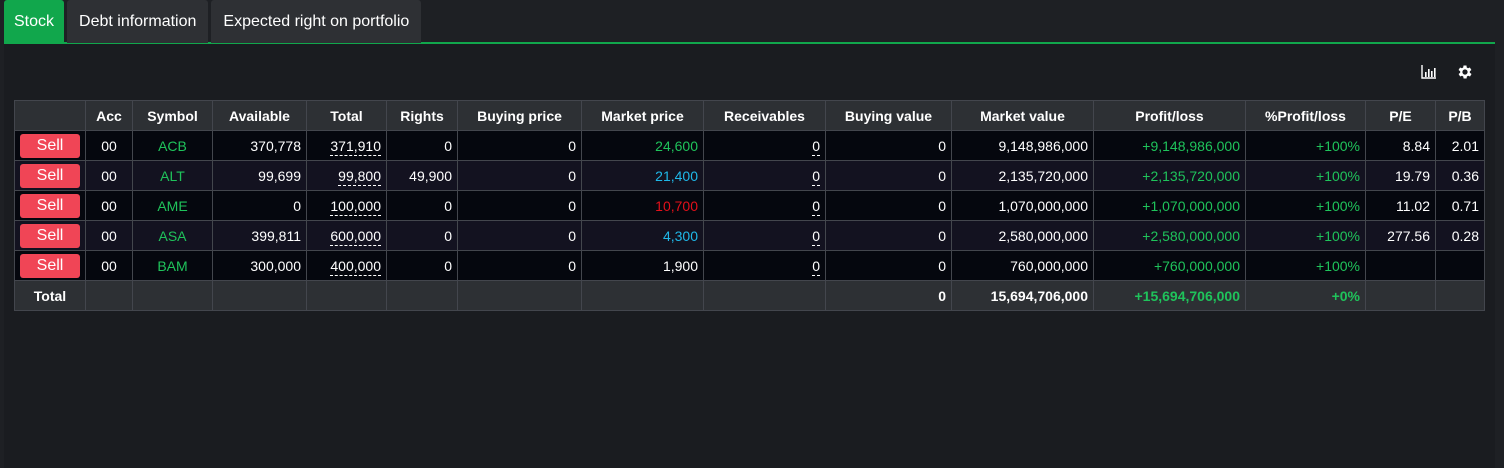 This screenshot has width=1504, height=468. What do you see at coordinates (764, 115) in the screenshot?
I see `header-receivables: Receivables` at bounding box center [764, 115].